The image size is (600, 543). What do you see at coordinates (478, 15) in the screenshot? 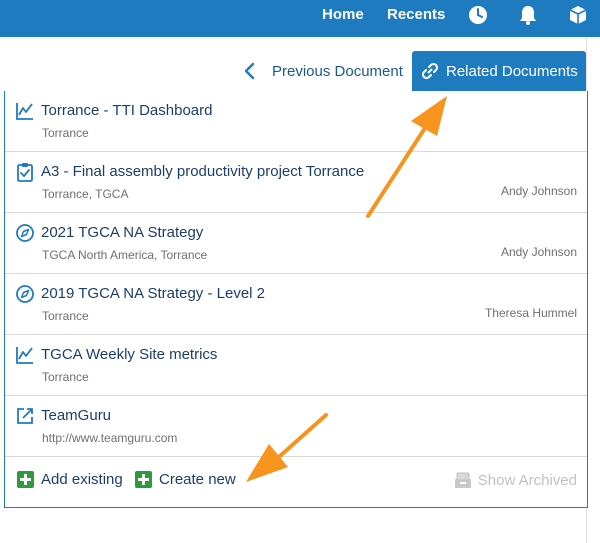
I see `clock-icon` at bounding box center [478, 15].